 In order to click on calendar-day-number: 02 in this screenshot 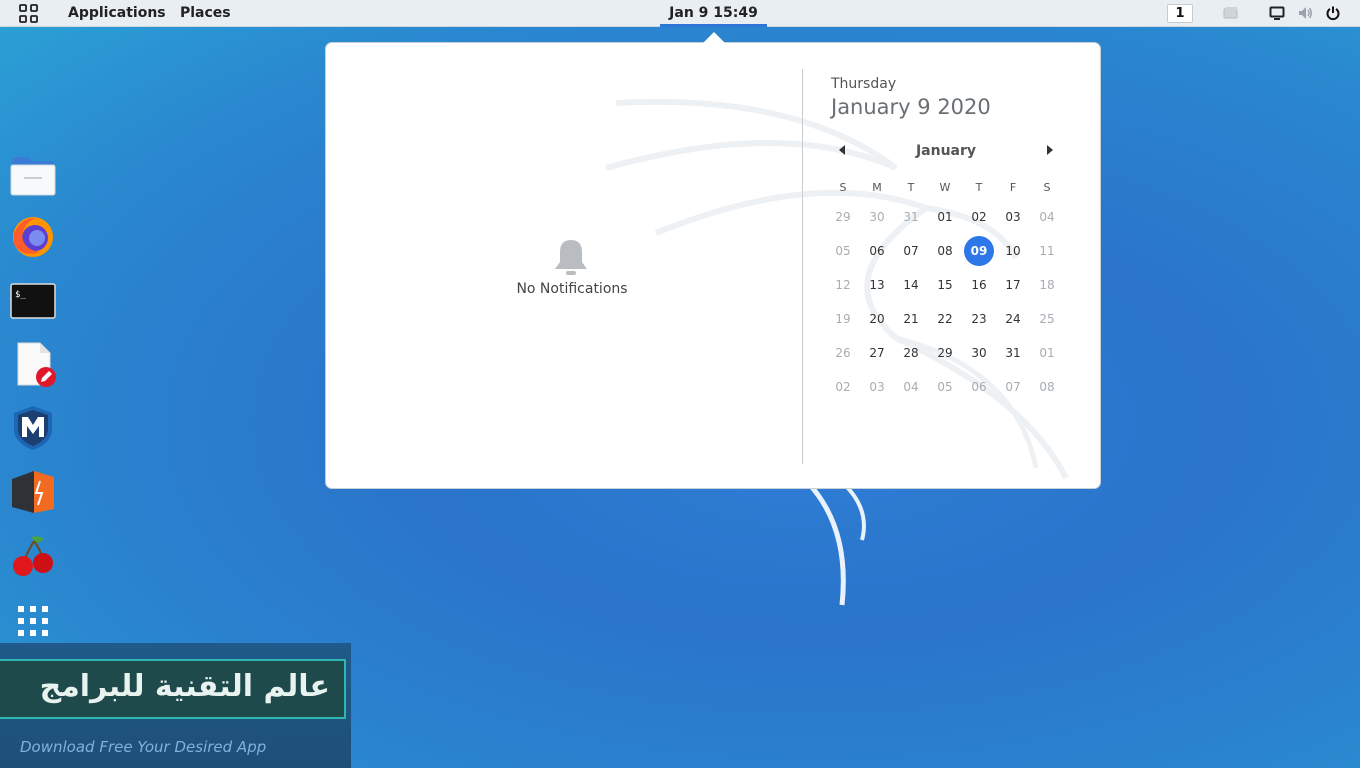, I will do `click(843, 387)`.